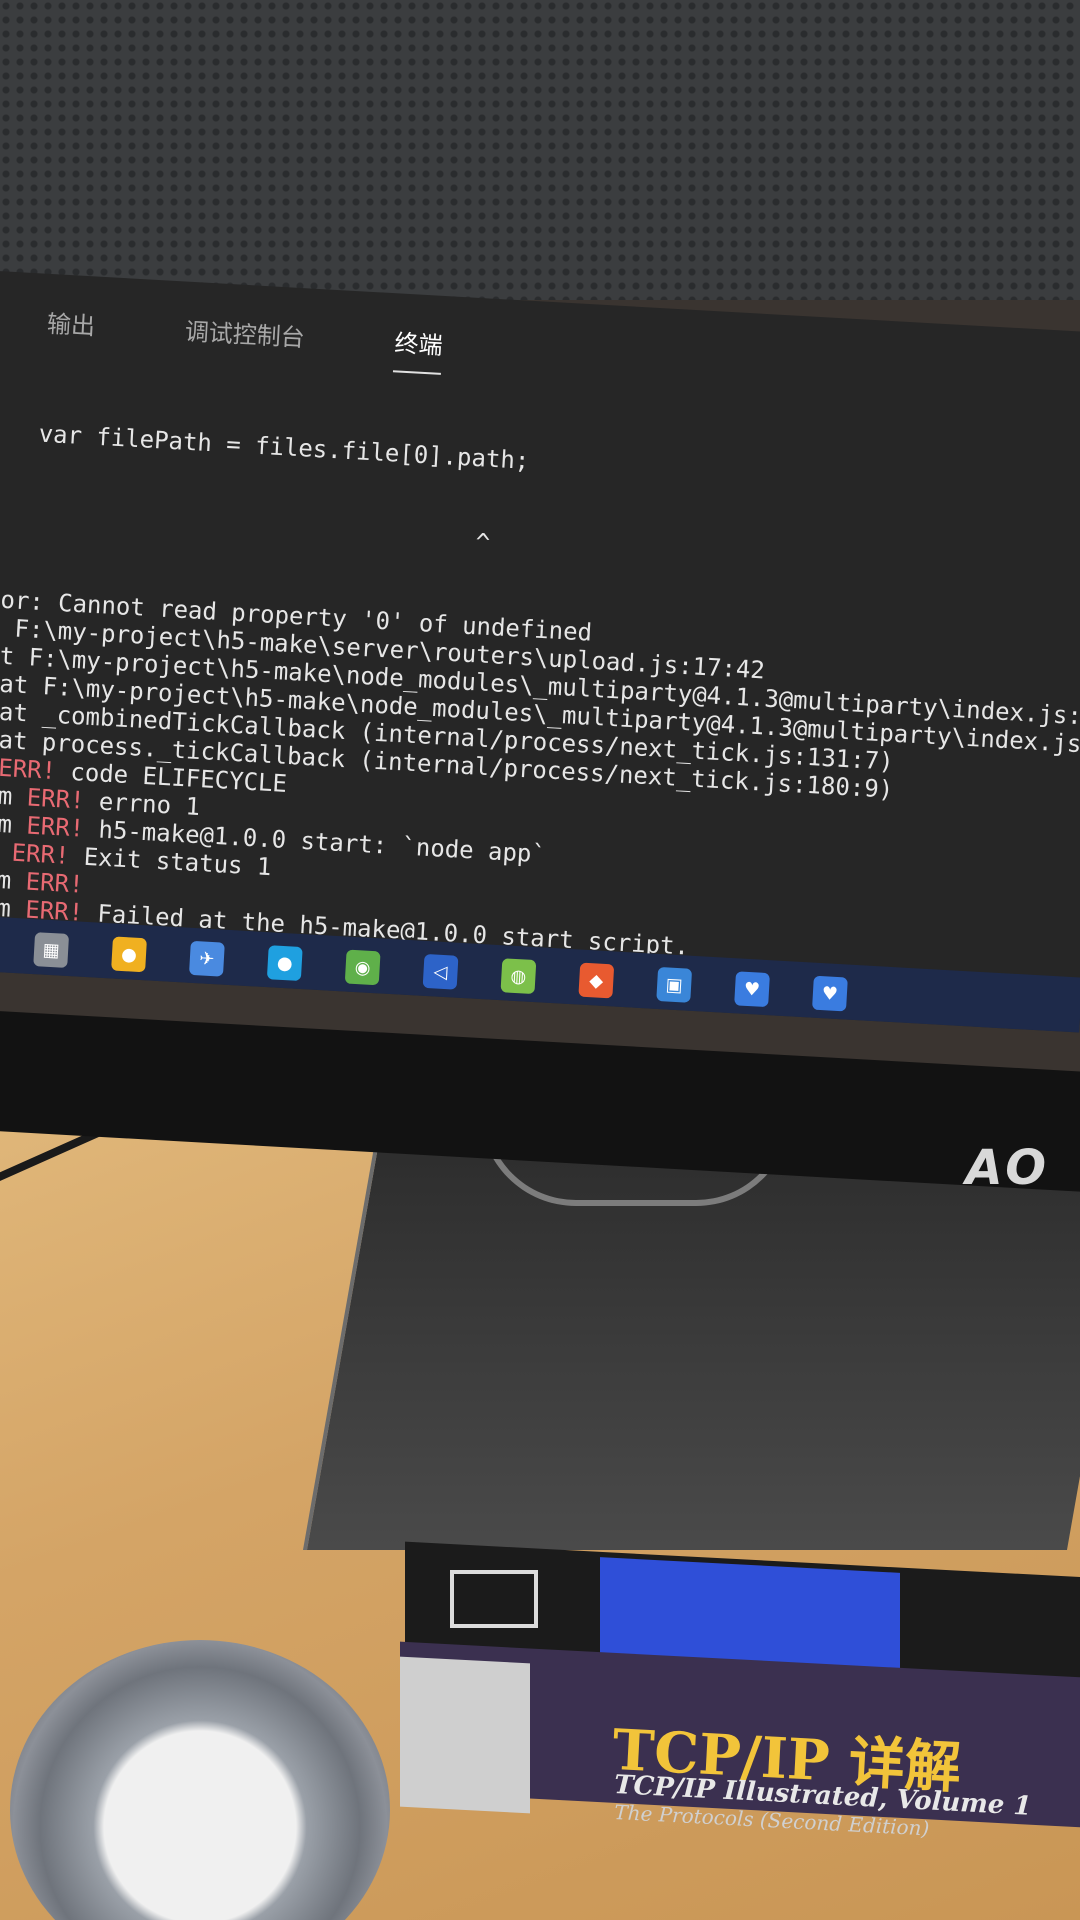  Describe the element at coordinates (129, 954) in the screenshot. I see `browser-icon: ●` at that location.